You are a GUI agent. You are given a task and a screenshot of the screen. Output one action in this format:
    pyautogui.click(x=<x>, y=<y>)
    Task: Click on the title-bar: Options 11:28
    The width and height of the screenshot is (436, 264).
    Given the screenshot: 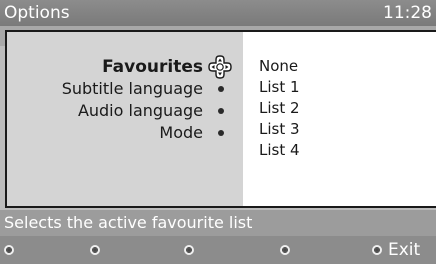 What is the action you would take?
    pyautogui.click(x=218, y=13)
    